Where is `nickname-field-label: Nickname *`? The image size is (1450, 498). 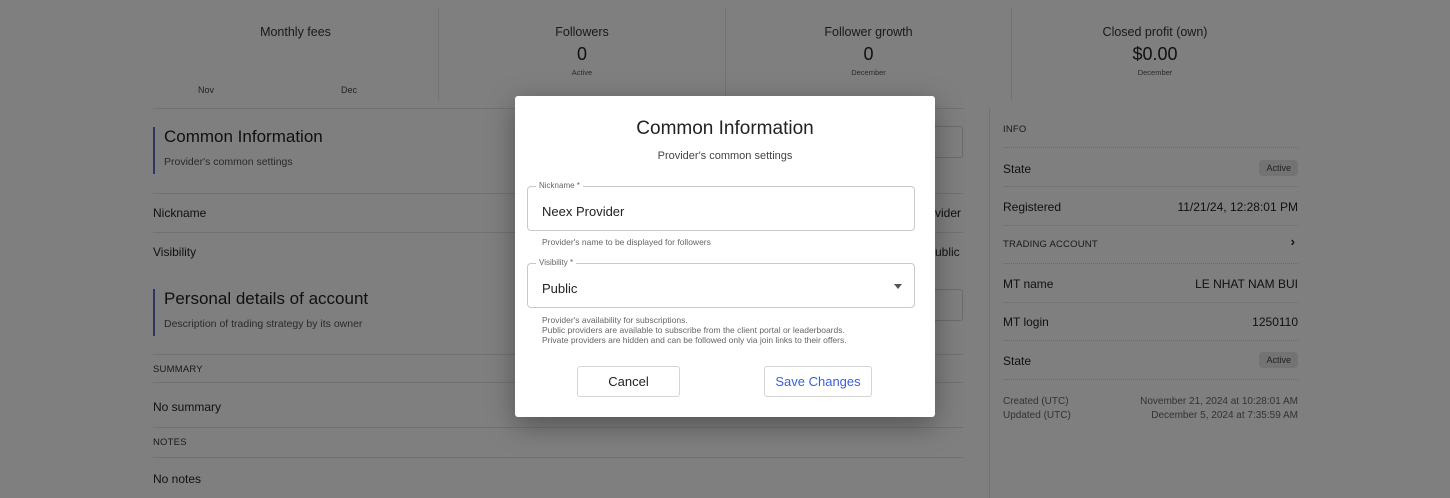 nickname-field-label: Nickname * is located at coordinates (559, 185).